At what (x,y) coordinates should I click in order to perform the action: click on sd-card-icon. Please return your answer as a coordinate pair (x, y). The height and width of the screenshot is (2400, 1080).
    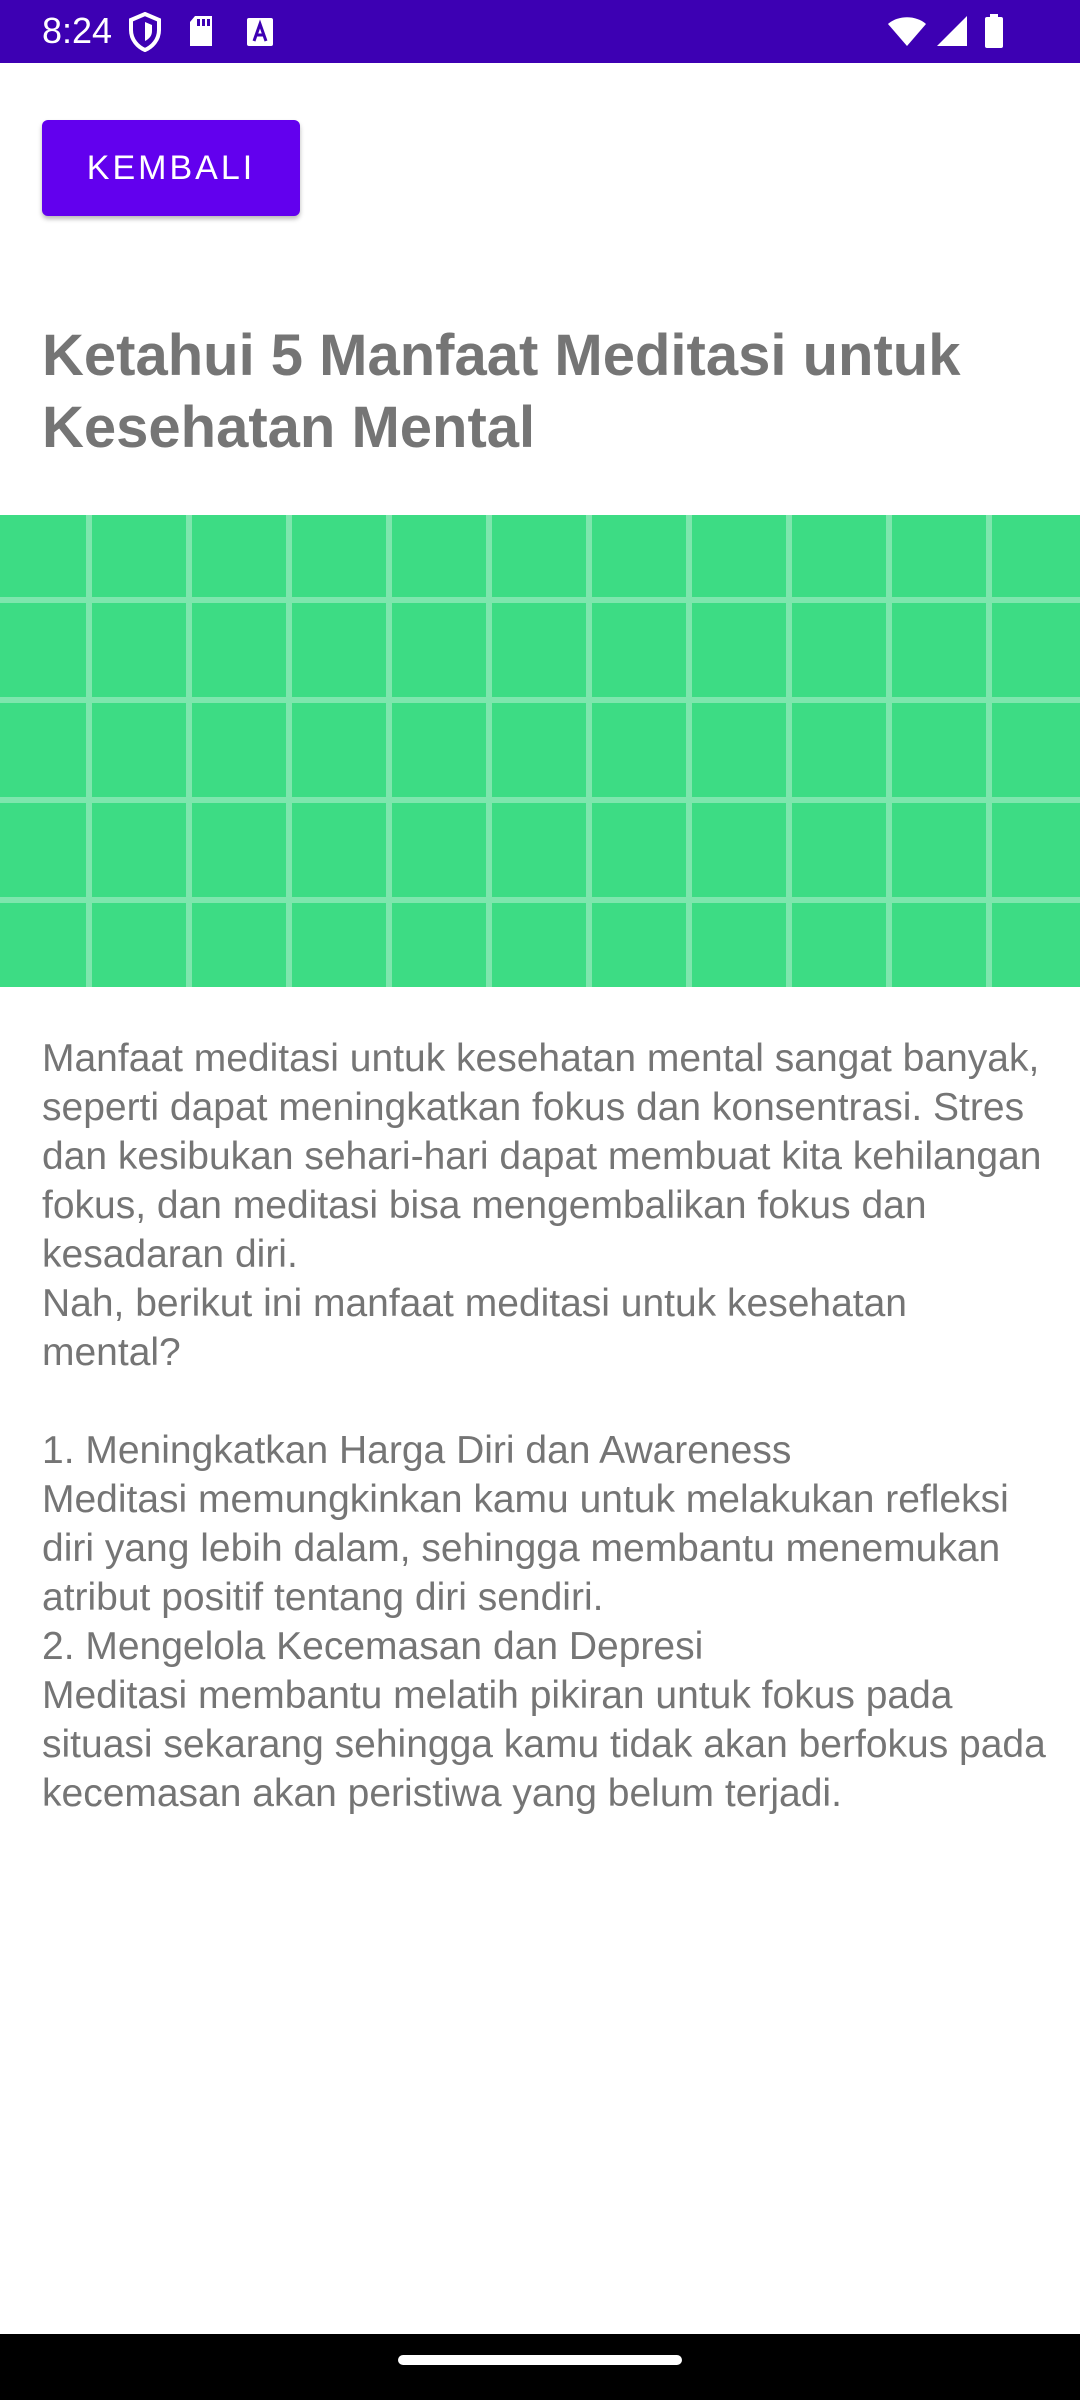
    Looking at the image, I should click on (201, 32).